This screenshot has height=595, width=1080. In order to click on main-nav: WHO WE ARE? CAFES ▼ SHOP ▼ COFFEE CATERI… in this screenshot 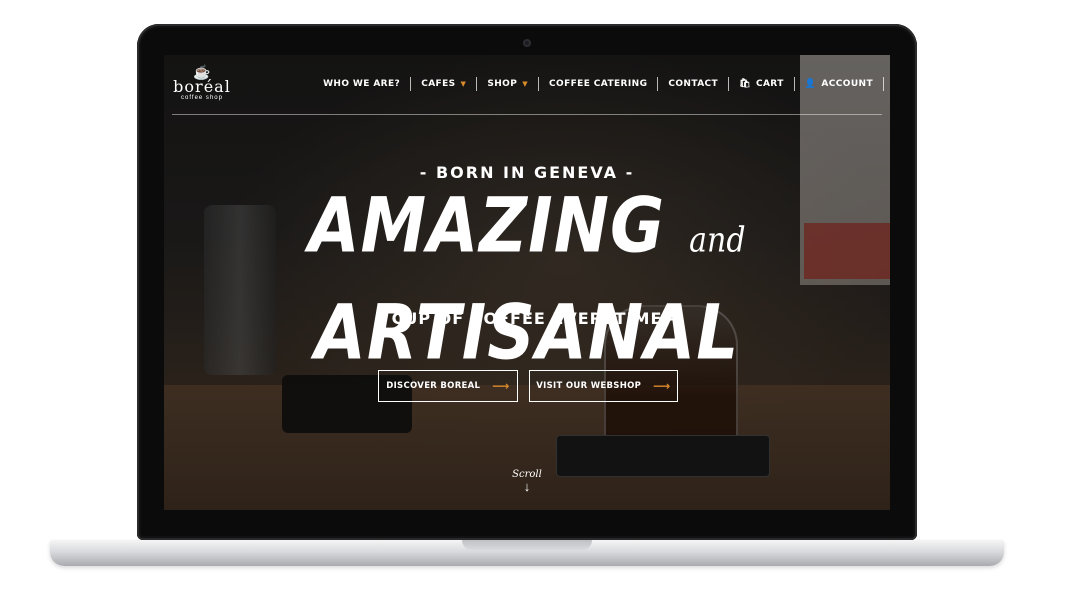, I will do `click(598, 84)`.